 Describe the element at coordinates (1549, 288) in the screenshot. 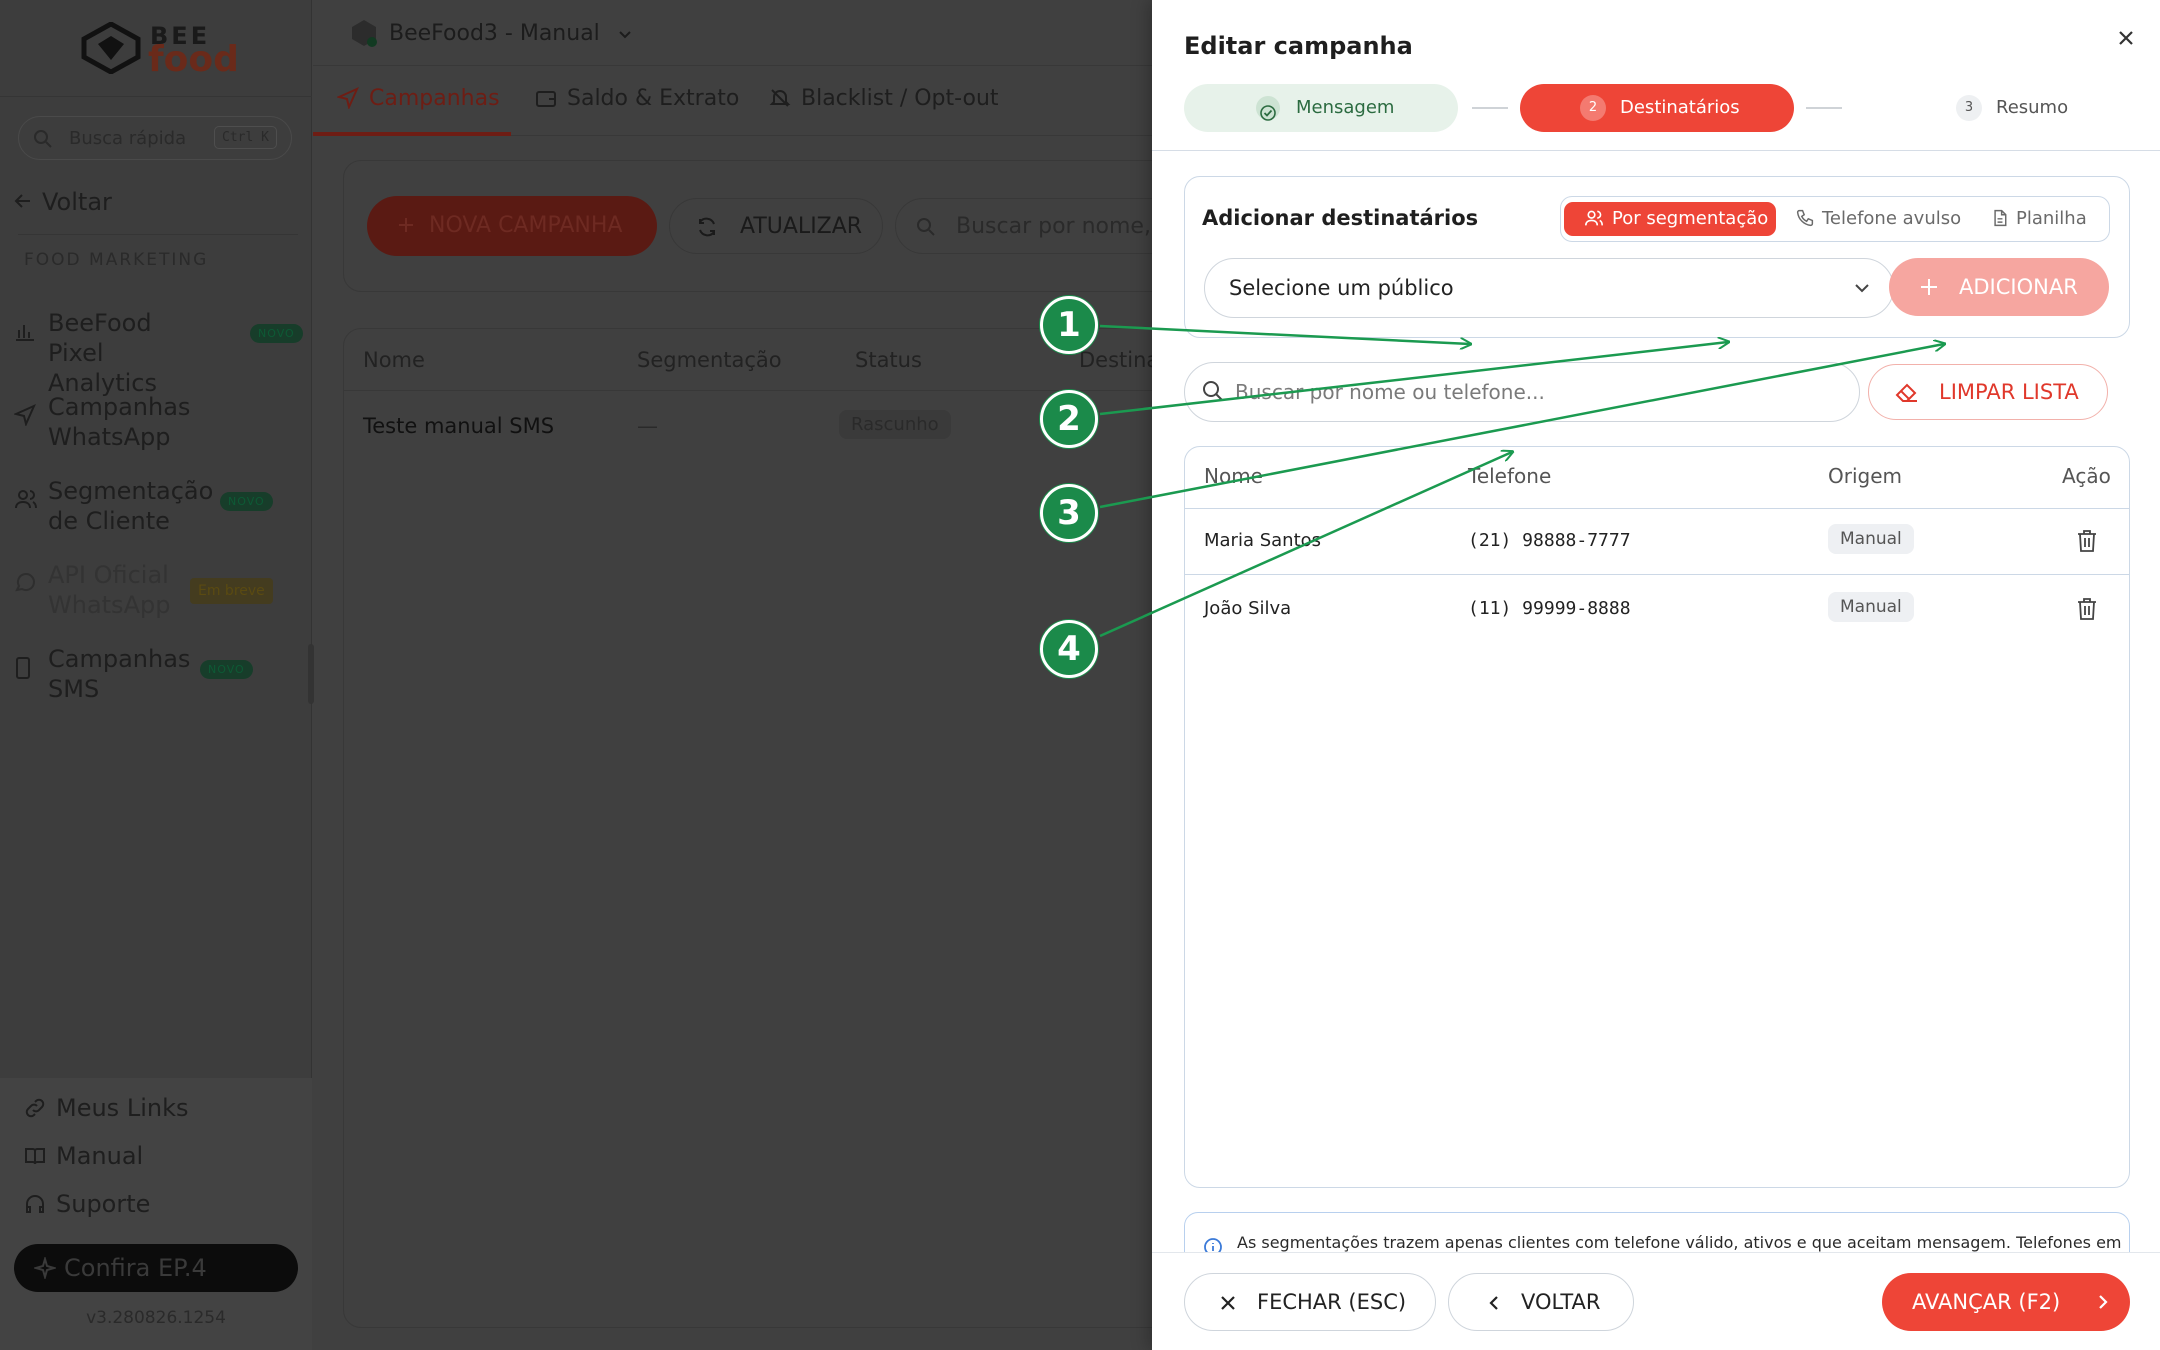

I see `audience-select: Selecione um público` at that location.